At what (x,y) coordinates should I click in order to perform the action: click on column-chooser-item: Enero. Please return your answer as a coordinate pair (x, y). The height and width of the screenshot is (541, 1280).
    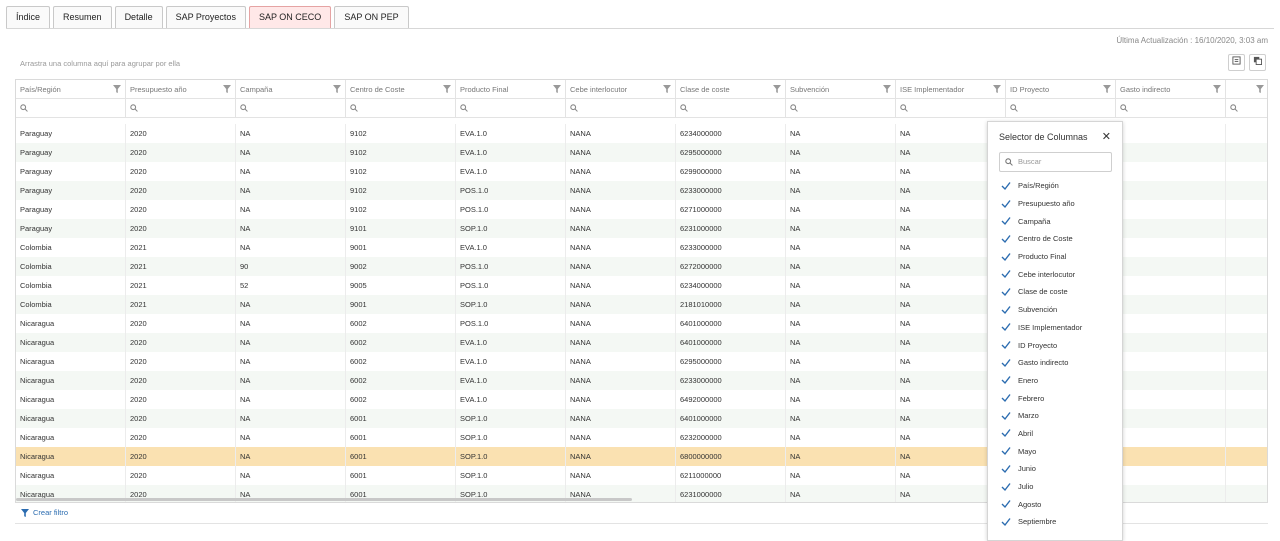
    Looking at the image, I should click on (1041, 381).